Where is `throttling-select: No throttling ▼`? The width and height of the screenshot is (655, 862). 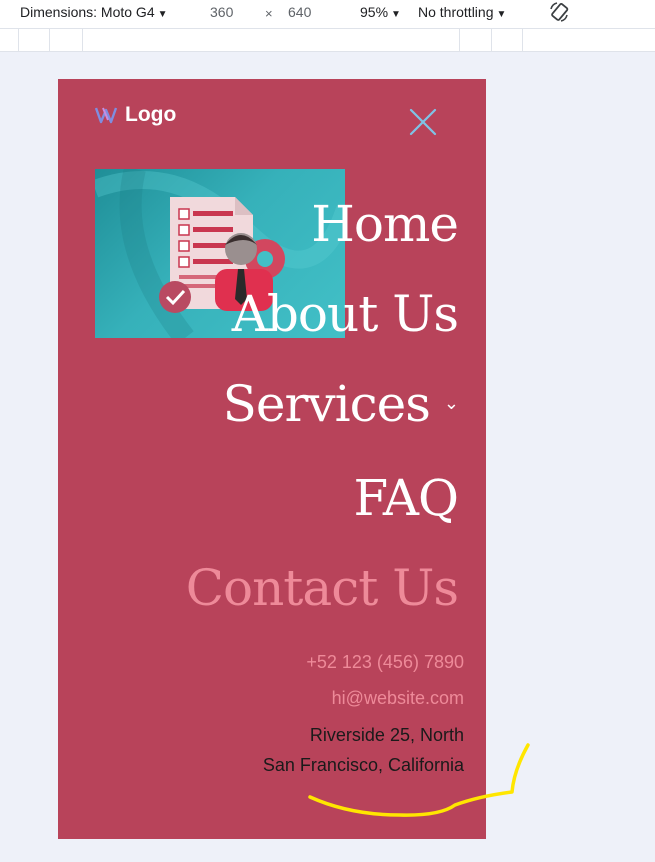 throttling-select: No throttling ▼ is located at coordinates (462, 12).